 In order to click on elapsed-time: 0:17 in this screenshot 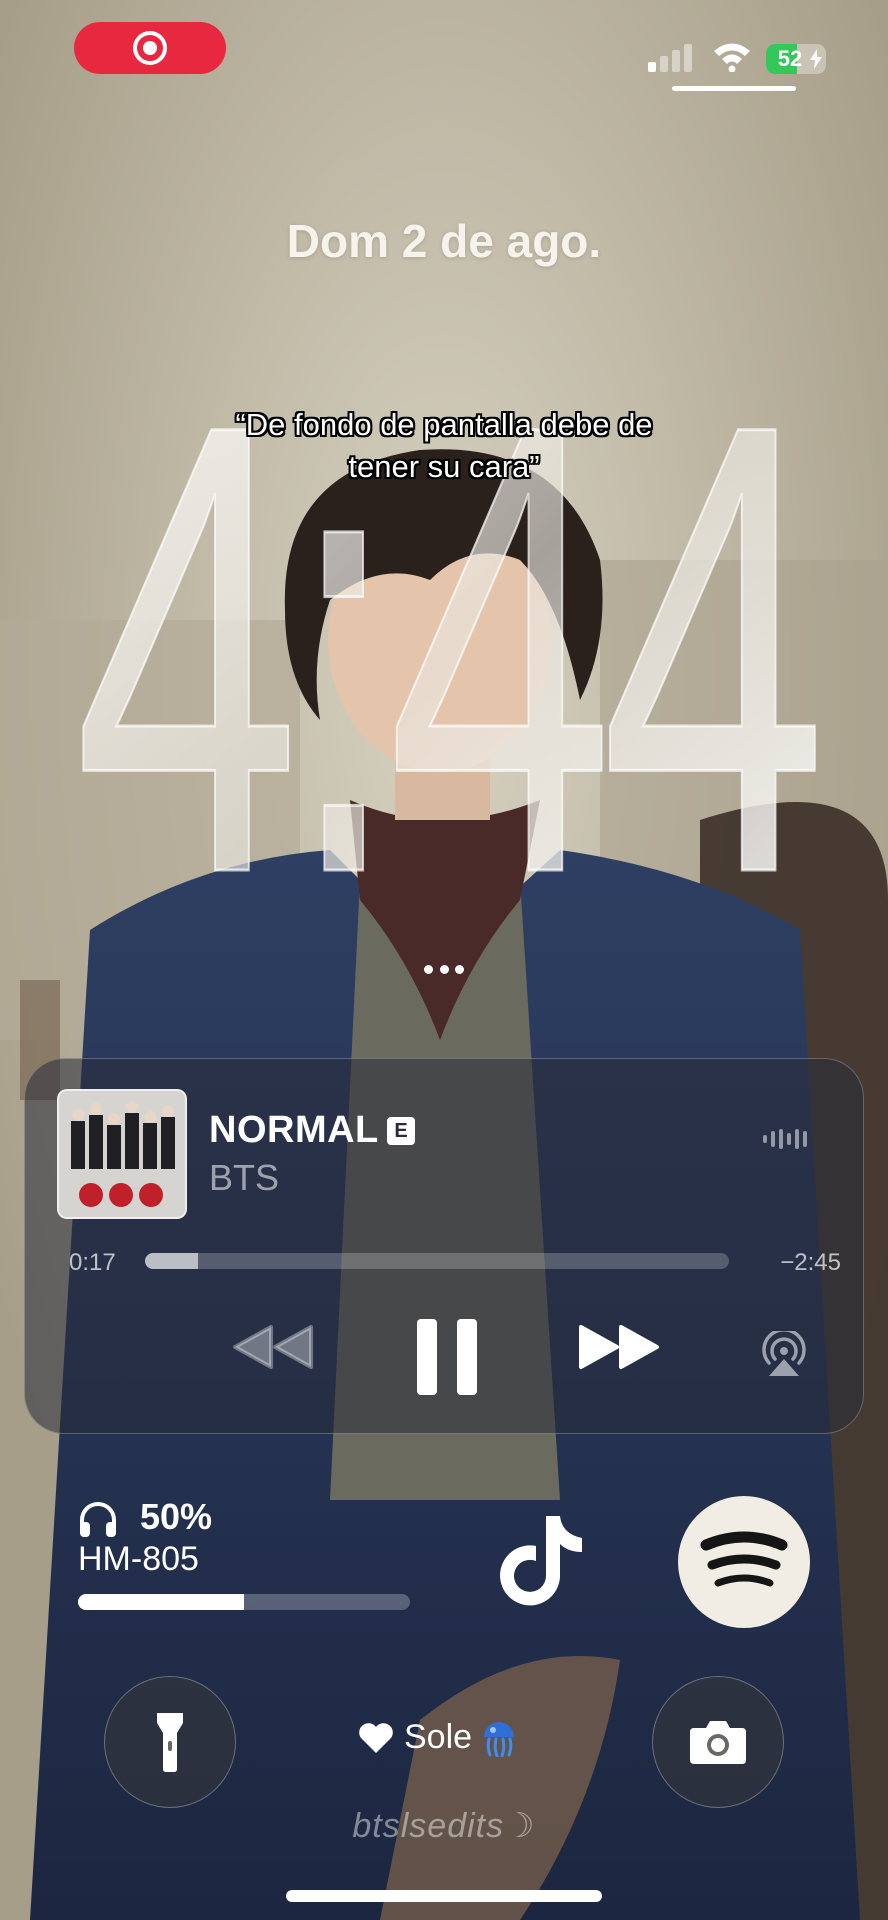, I will do `click(92, 1262)`.